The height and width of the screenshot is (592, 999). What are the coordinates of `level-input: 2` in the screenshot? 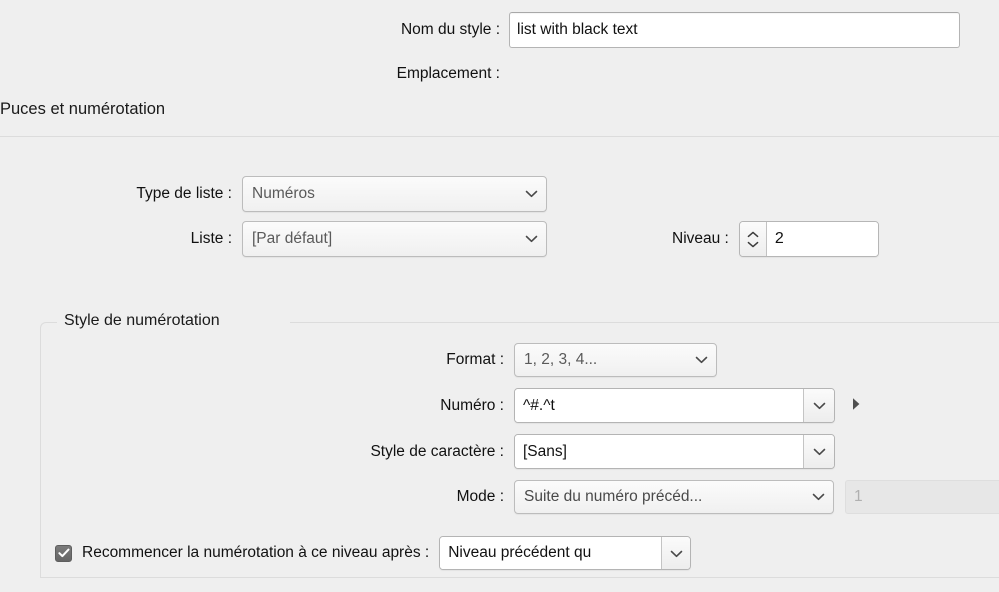 It's located at (822, 239).